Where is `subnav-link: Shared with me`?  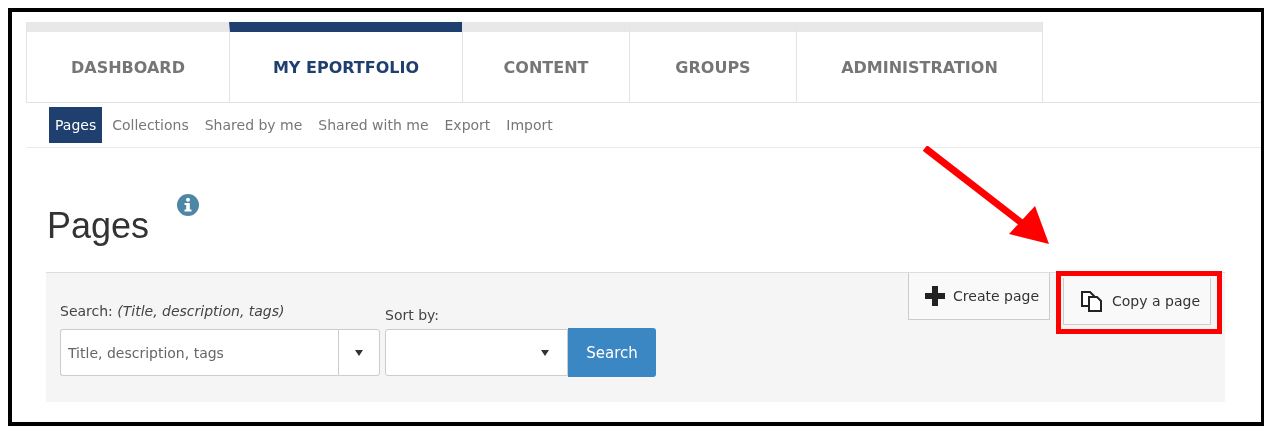
subnav-link: Shared with me is located at coordinates (373, 125).